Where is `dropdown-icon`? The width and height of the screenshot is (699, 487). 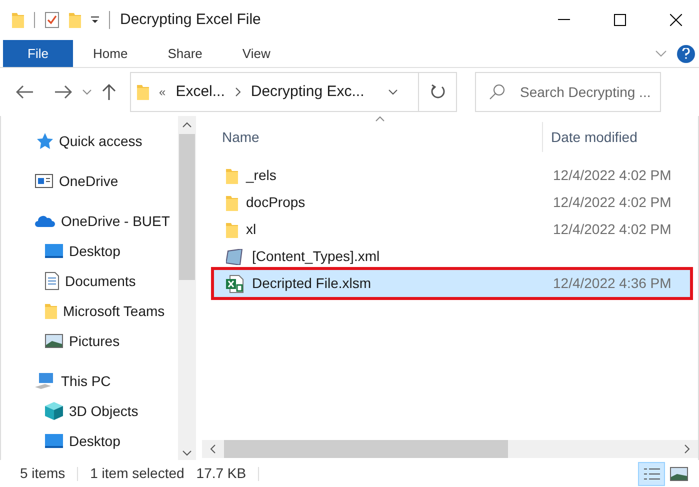
dropdown-icon is located at coordinates (95, 20).